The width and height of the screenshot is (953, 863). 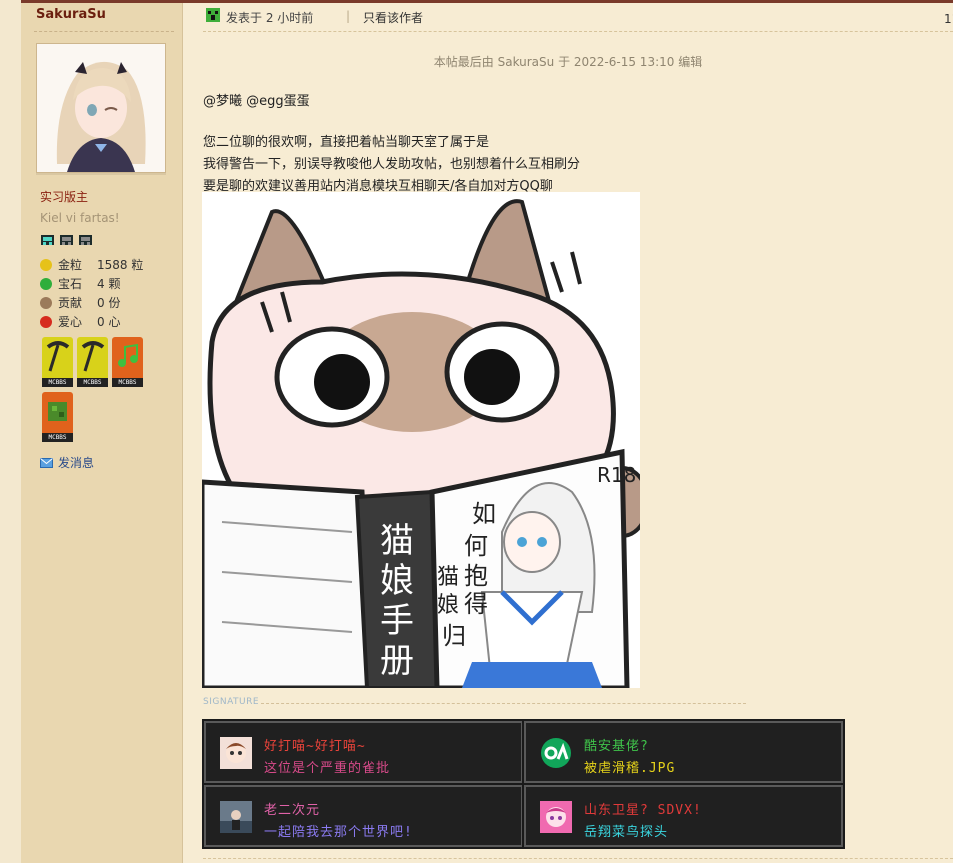 I want to click on signature-card: 老二次元 一起陪我去那个世界吧!, so click(x=363, y=816).